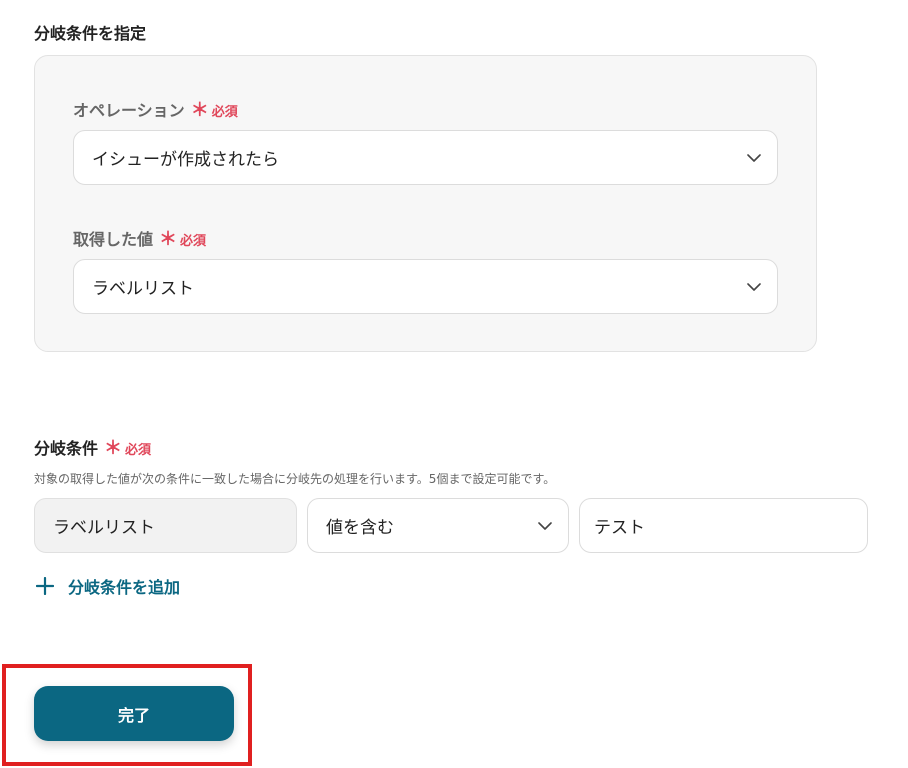 The width and height of the screenshot is (908, 768). I want to click on operation-select-value: イシューが作成されたら, so click(185, 160).